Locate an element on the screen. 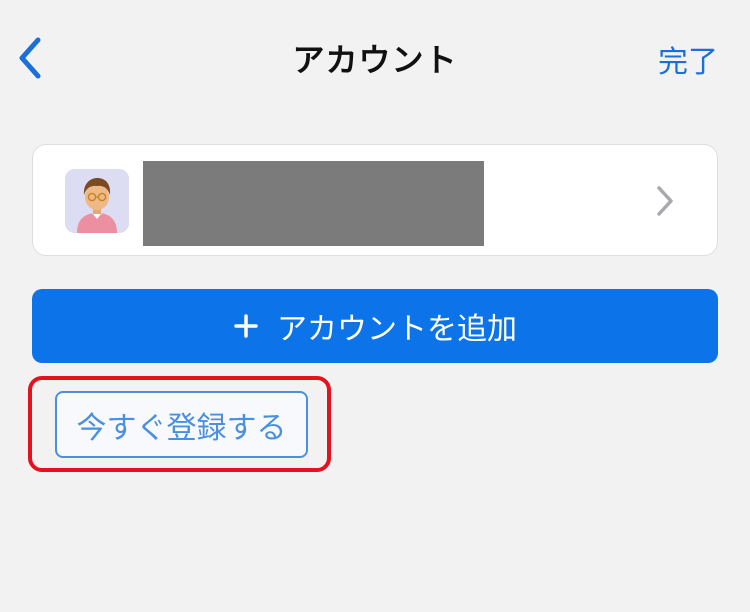 The height and width of the screenshot is (612, 750). done-button: 完了 is located at coordinates (688, 59).